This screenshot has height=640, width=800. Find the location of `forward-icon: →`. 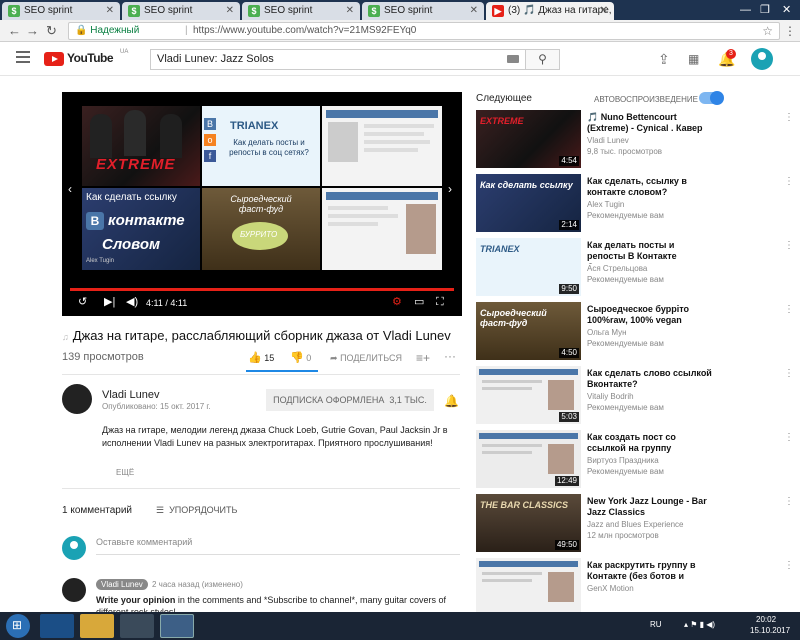

forward-icon: → is located at coordinates (32, 31).